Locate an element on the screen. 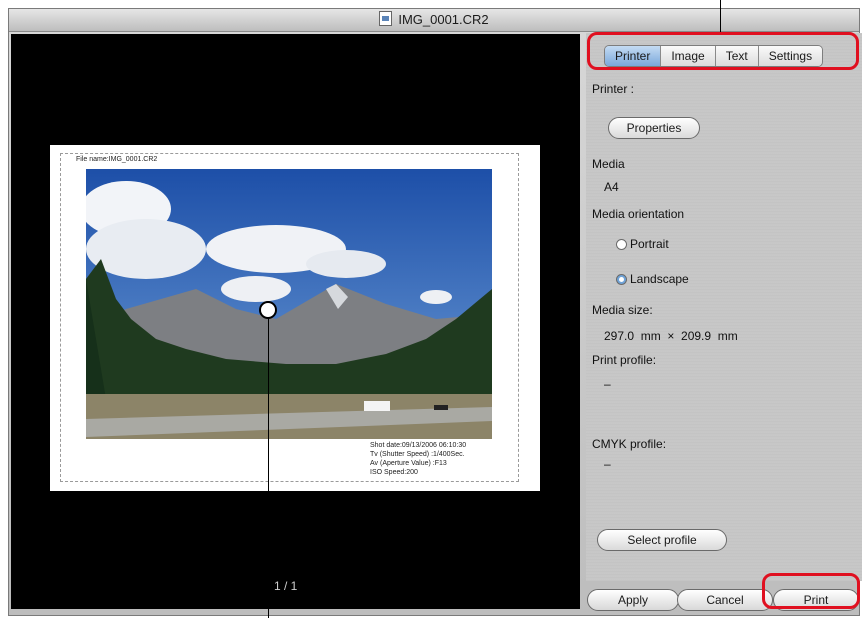 Image resolution: width=862 pixels, height=618 pixels. file-name-label: File name:IMG_0001.CR2 is located at coordinates (117, 159).